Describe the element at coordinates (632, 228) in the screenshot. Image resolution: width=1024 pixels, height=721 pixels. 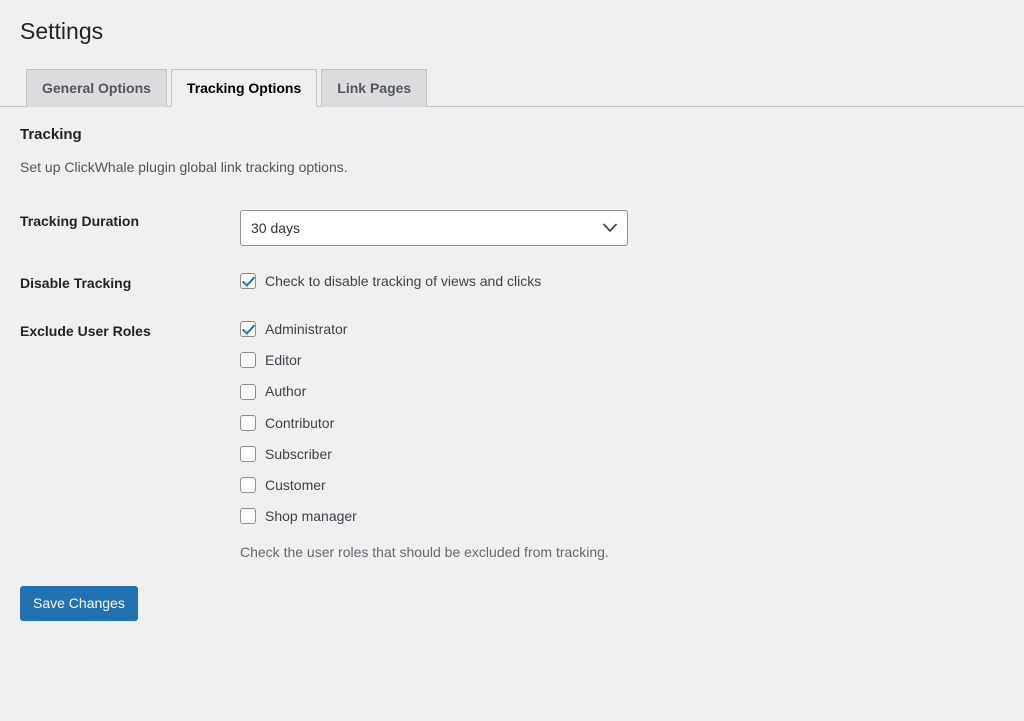
I see `field-tracking-duration: 30 days` at that location.